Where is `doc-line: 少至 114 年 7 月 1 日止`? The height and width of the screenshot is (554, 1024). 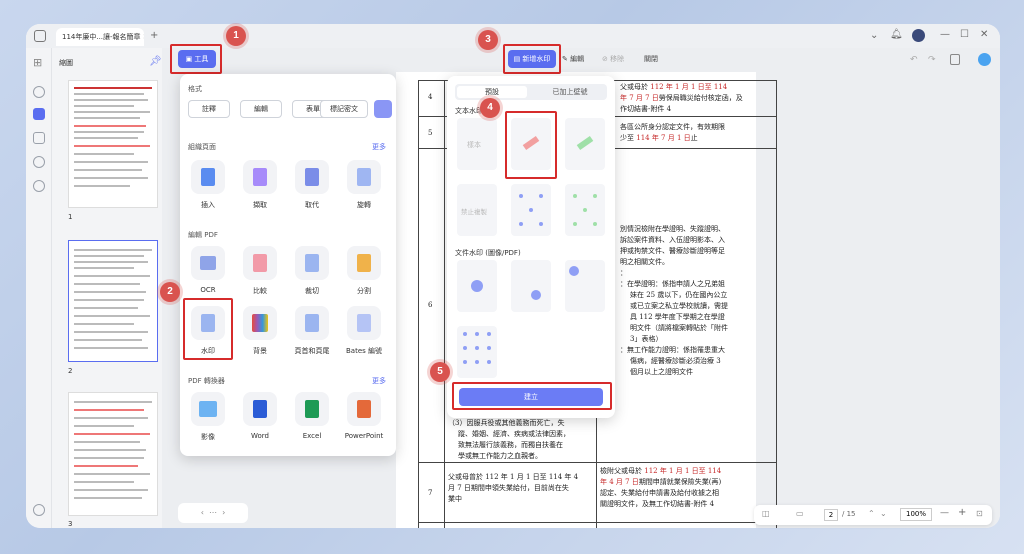
doc-line: 少至 114 年 7 月 1 日止 is located at coordinates (659, 138).